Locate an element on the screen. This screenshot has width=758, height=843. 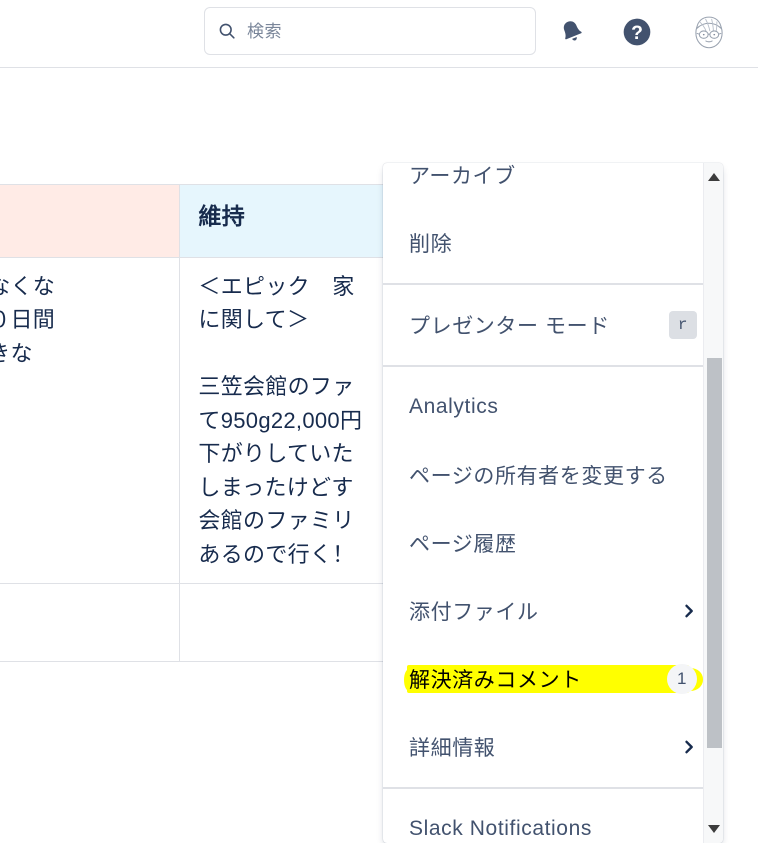
scroll-up-arrow-icon is located at coordinates (714, 177).